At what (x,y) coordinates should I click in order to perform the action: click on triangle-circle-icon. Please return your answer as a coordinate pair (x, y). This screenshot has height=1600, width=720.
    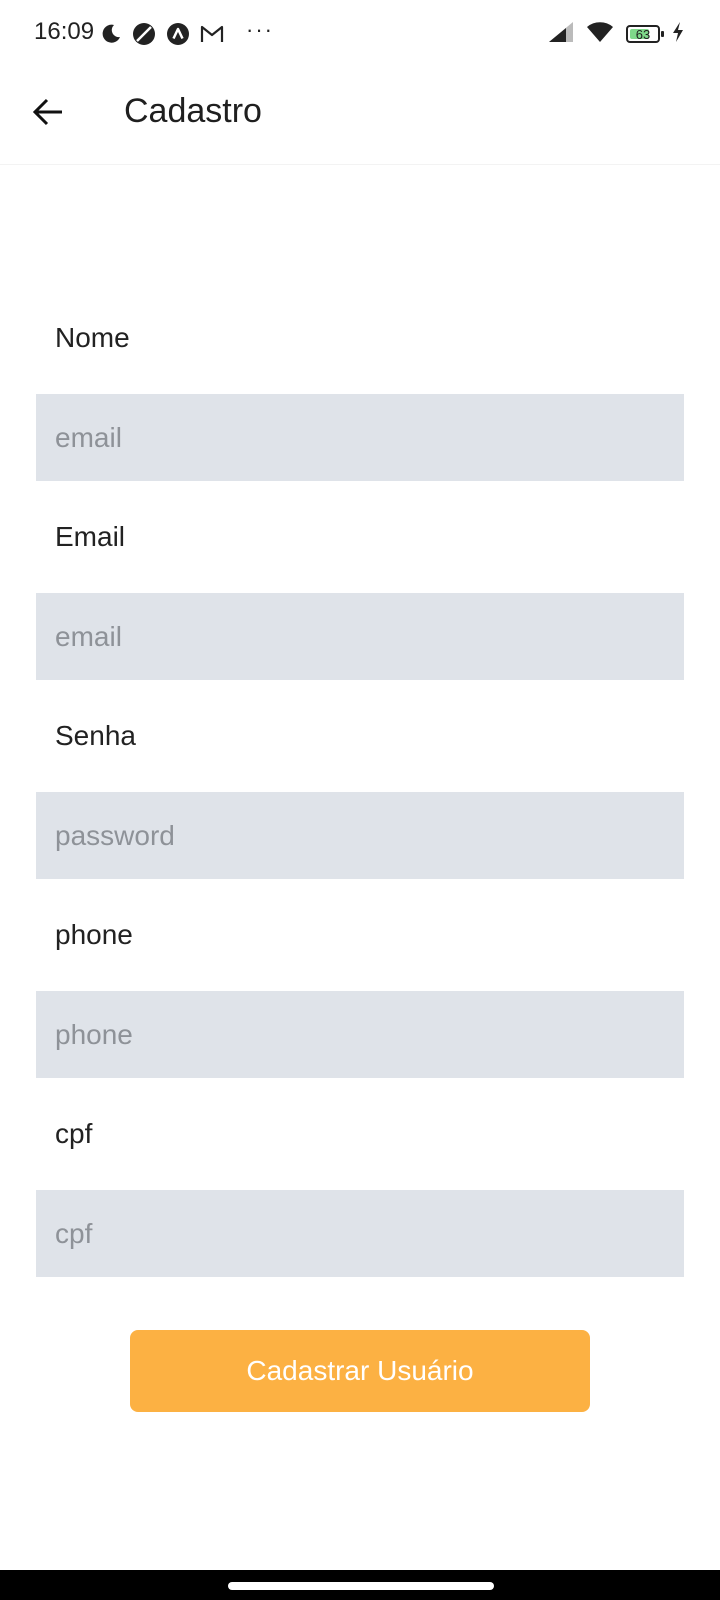
    Looking at the image, I should click on (178, 34).